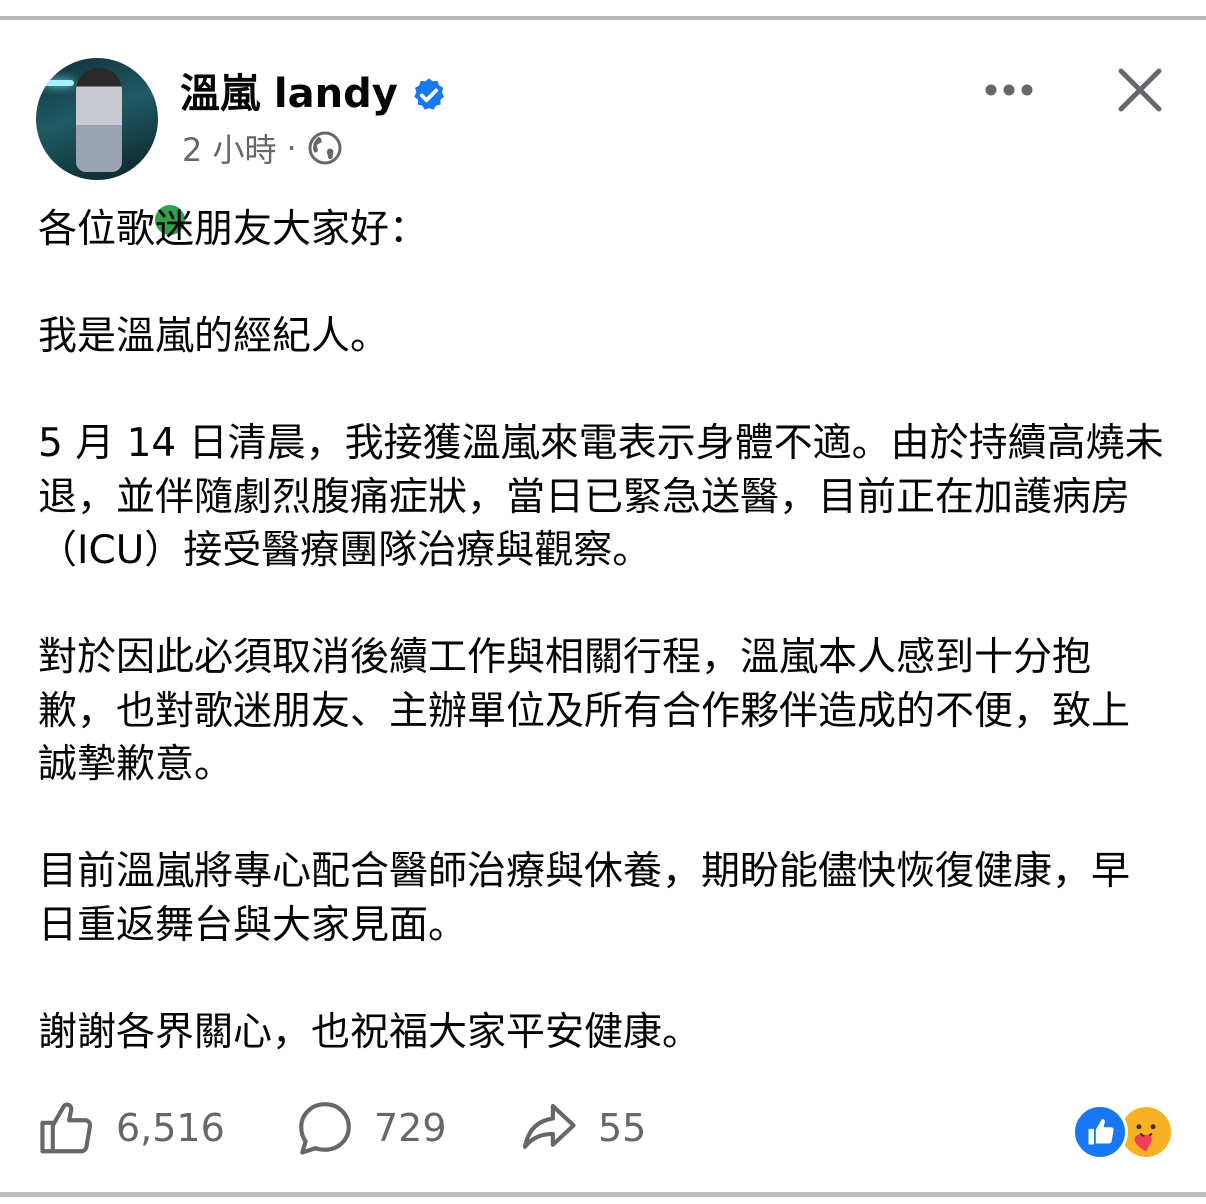 Image resolution: width=1206 pixels, height=1204 pixels. I want to click on post-paragraph: 謝謝各界關心，也祝福大家平安健康。, so click(370, 1032).